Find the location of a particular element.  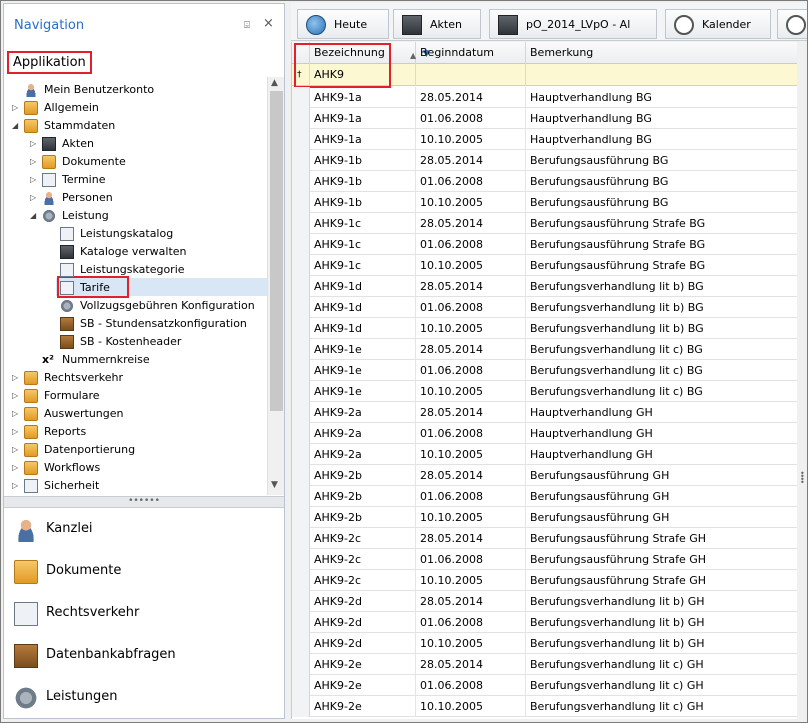

tree-item-leistung: ◢ Leistung is located at coordinates (142, 216).